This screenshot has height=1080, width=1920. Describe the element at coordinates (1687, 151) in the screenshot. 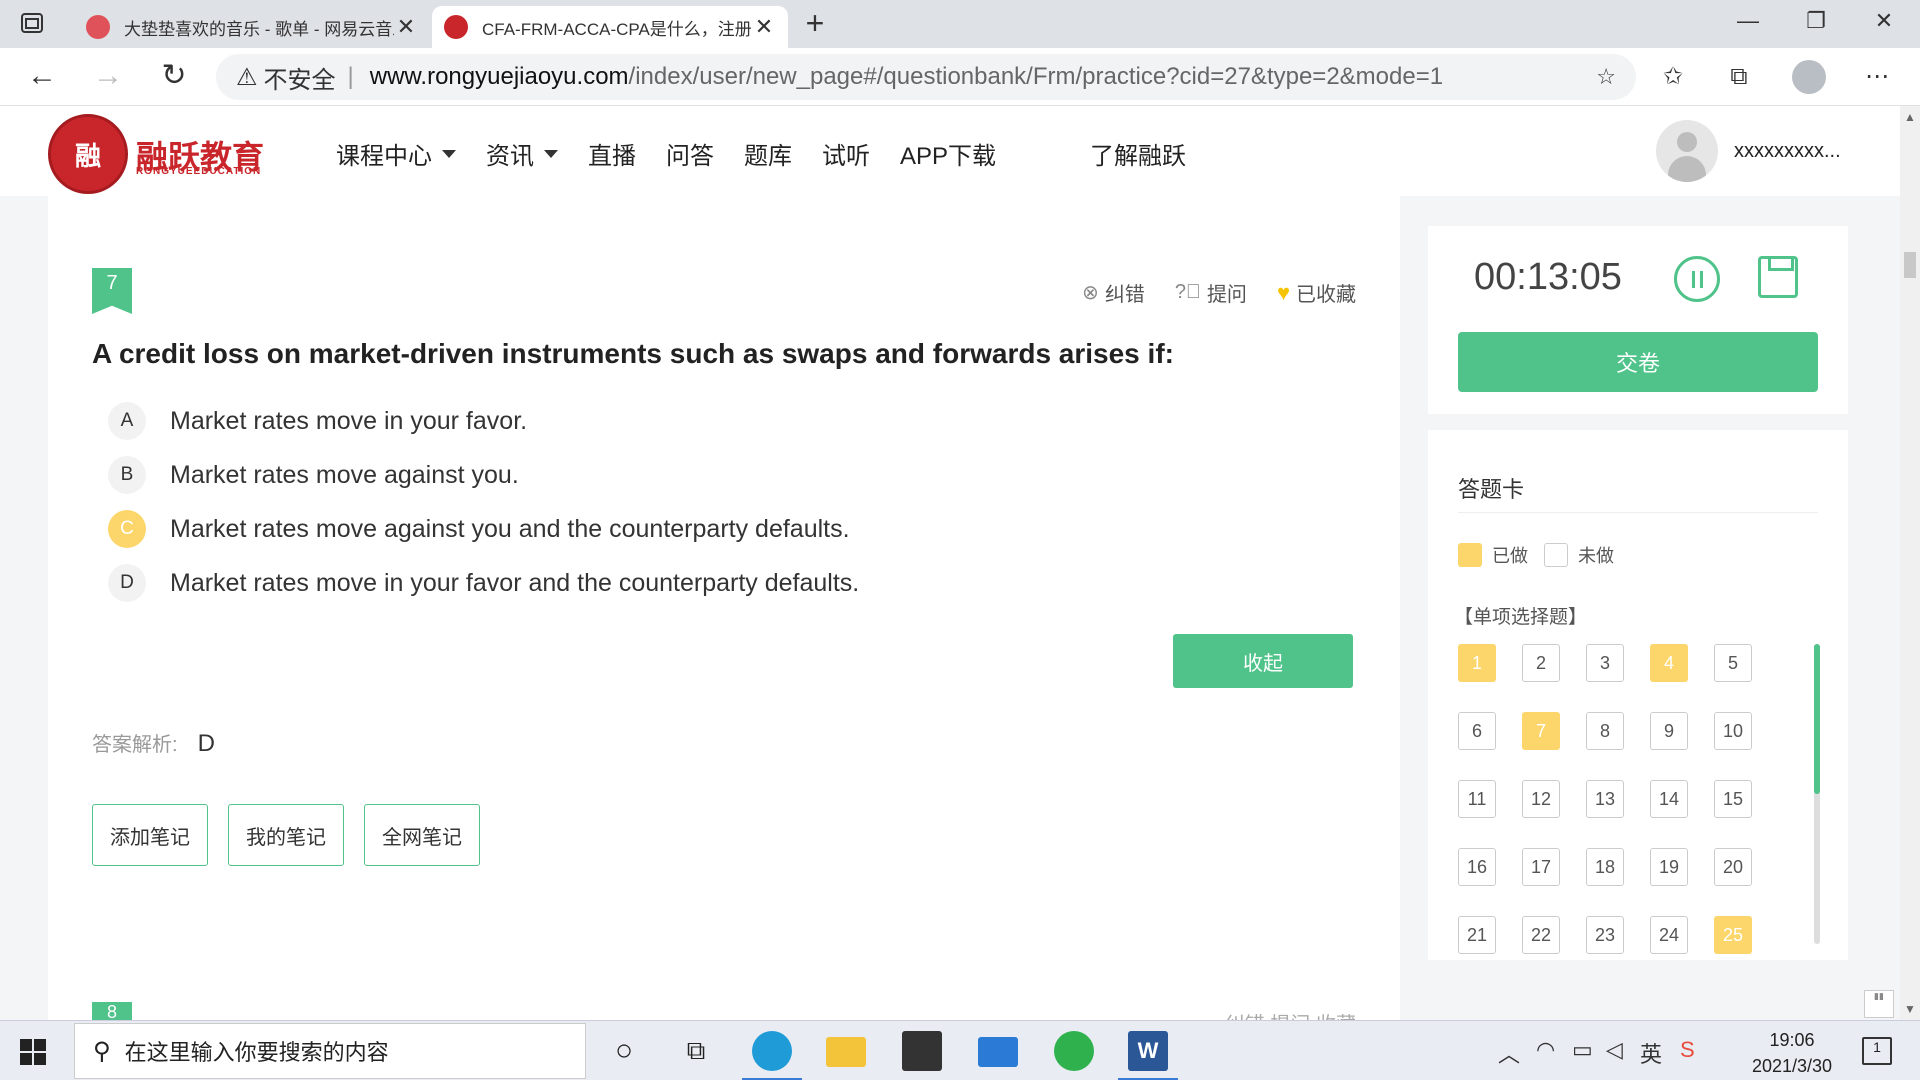

I see `avatar` at that location.